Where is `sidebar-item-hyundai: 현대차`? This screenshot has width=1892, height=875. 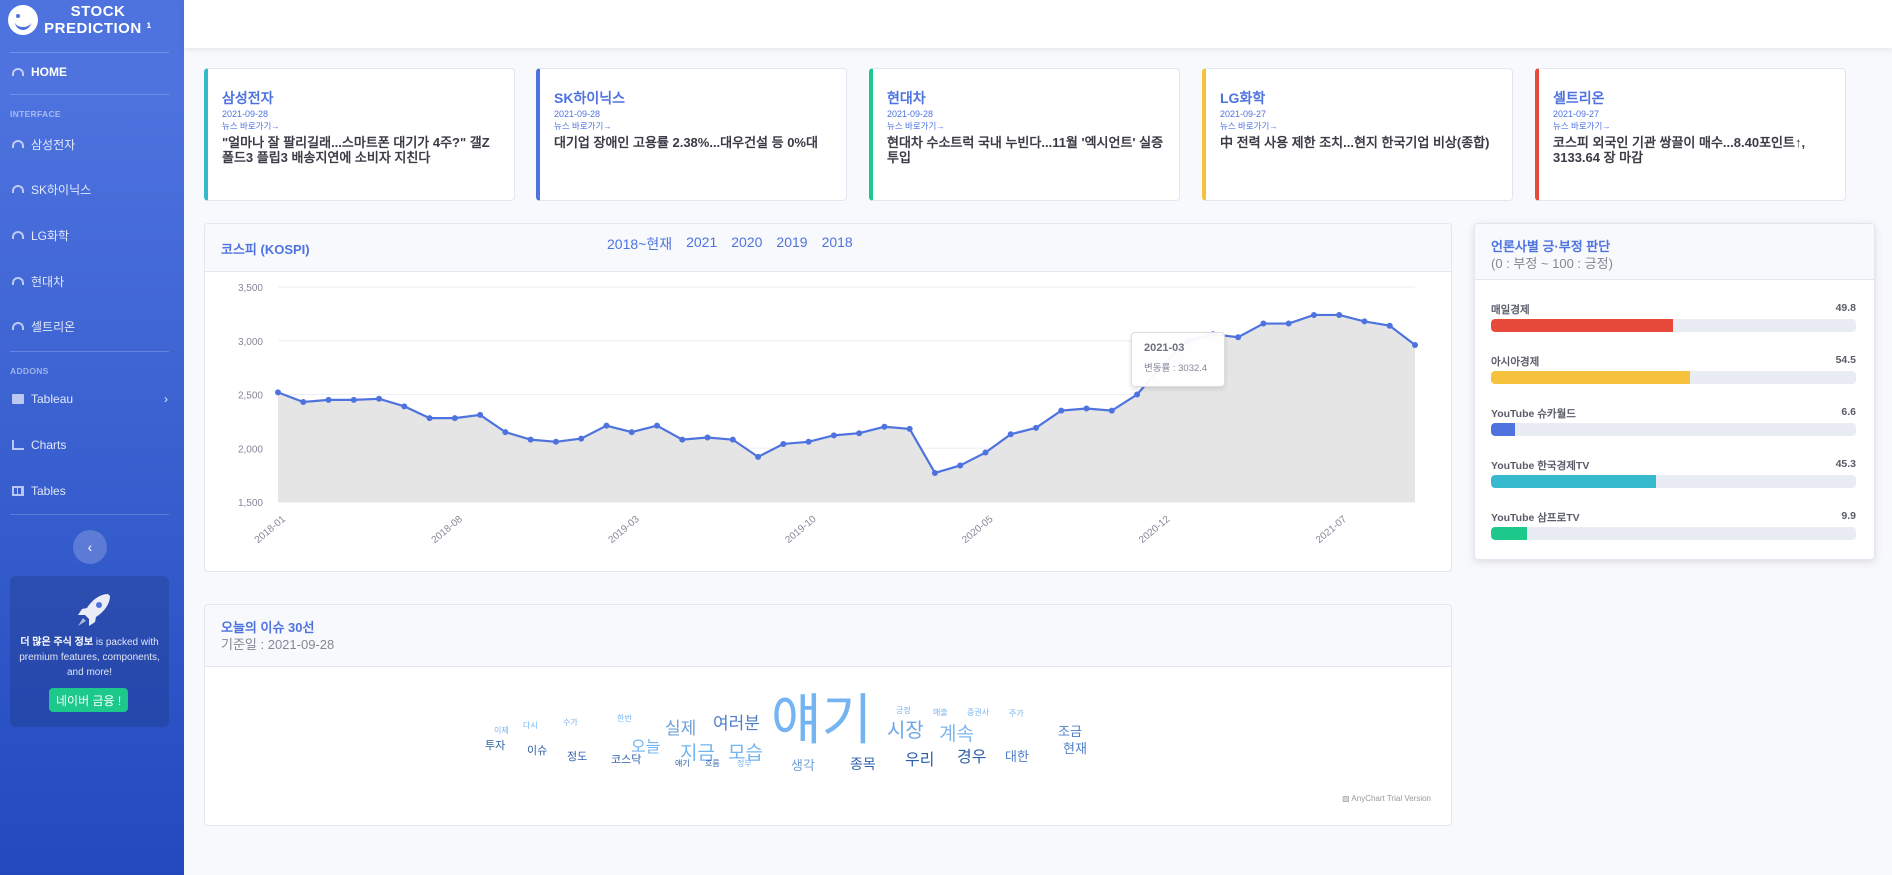
sidebar-item-hyundai: 현대차 is located at coordinates (92, 281).